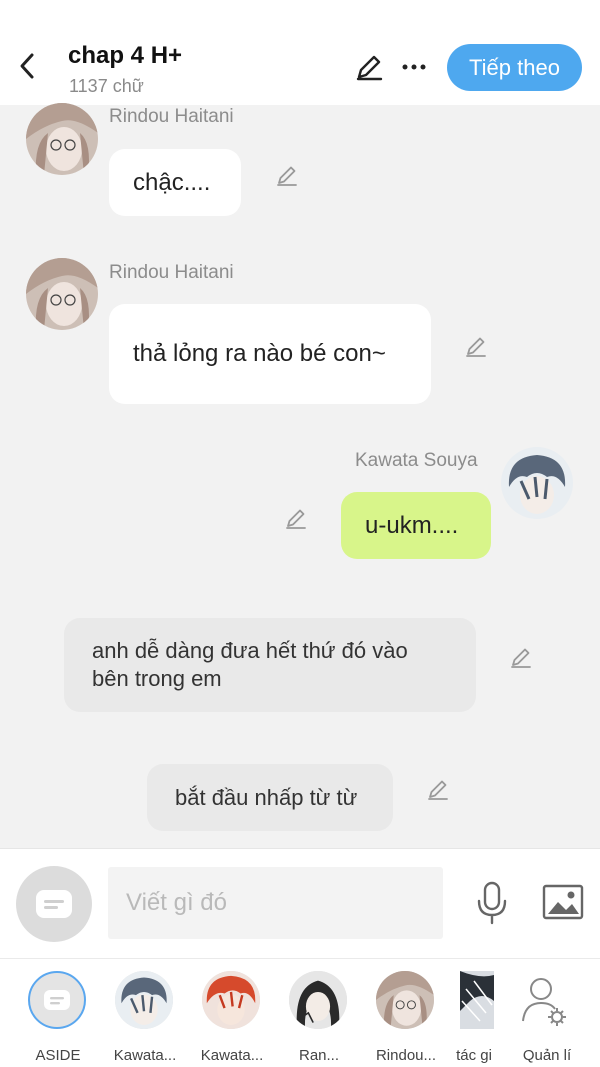 Image resolution: width=600 pixels, height=1067 pixels. What do you see at coordinates (537, 483) in the screenshot?
I see `avatar-kawata` at bounding box center [537, 483].